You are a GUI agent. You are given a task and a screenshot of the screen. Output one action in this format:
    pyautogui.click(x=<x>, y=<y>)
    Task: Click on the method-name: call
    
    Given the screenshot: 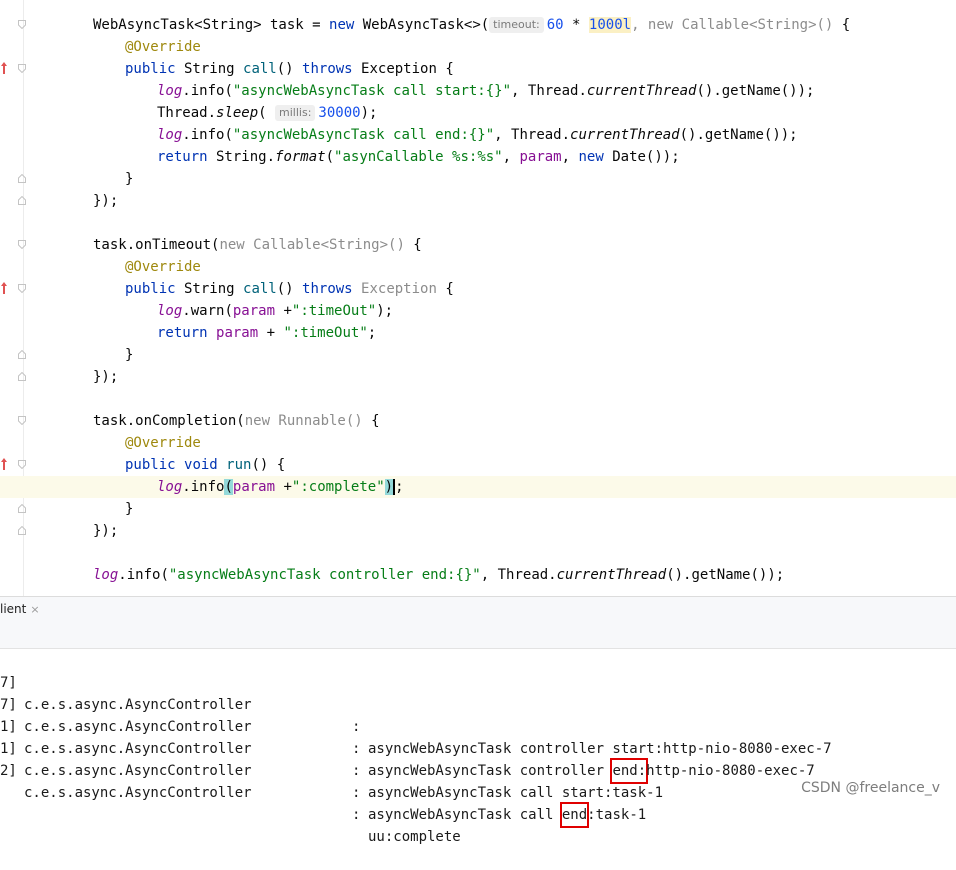 What is the action you would take?
    pyautogui.click(x=260, y=289)
    